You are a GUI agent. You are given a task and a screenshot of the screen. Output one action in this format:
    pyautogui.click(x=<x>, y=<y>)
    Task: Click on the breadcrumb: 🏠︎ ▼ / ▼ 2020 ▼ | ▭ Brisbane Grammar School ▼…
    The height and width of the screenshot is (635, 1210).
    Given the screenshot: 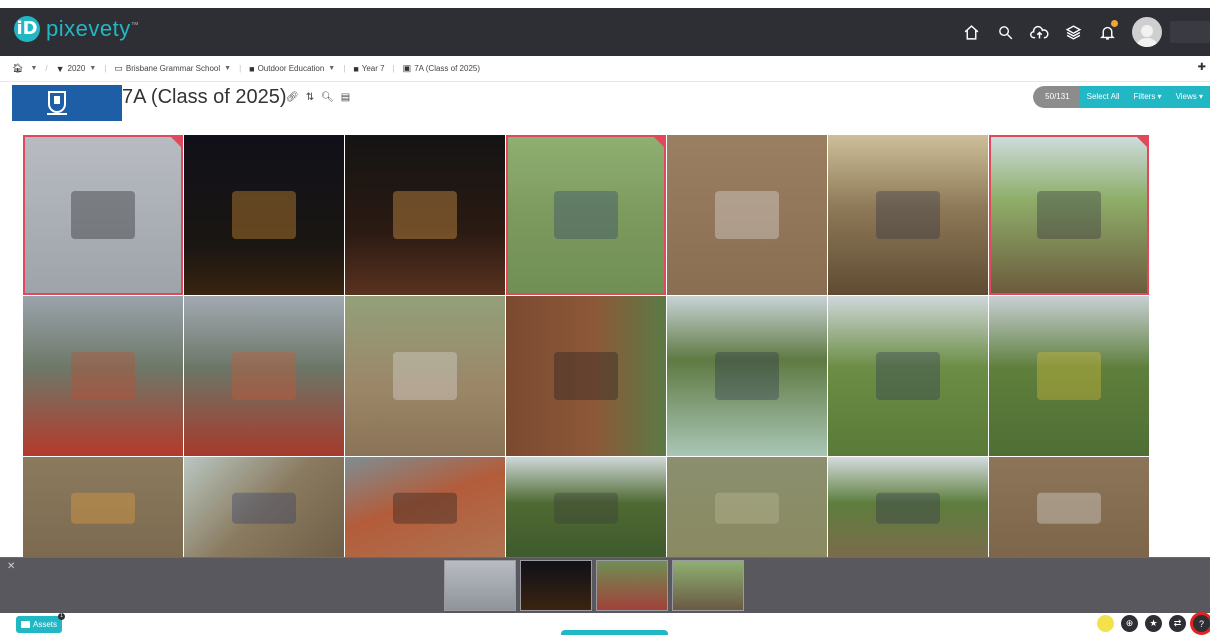 What is the action you would take?
    pyautogui.click(x=605, y=69)
    